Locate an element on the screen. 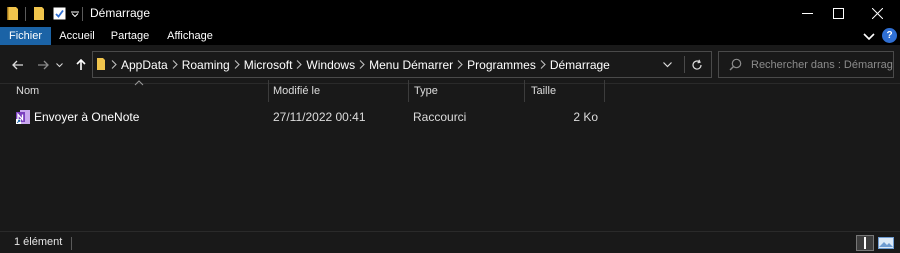 Image resolution: width=900 pixels, height=253 pixels. address-separator is located at coordinates (684, 64).